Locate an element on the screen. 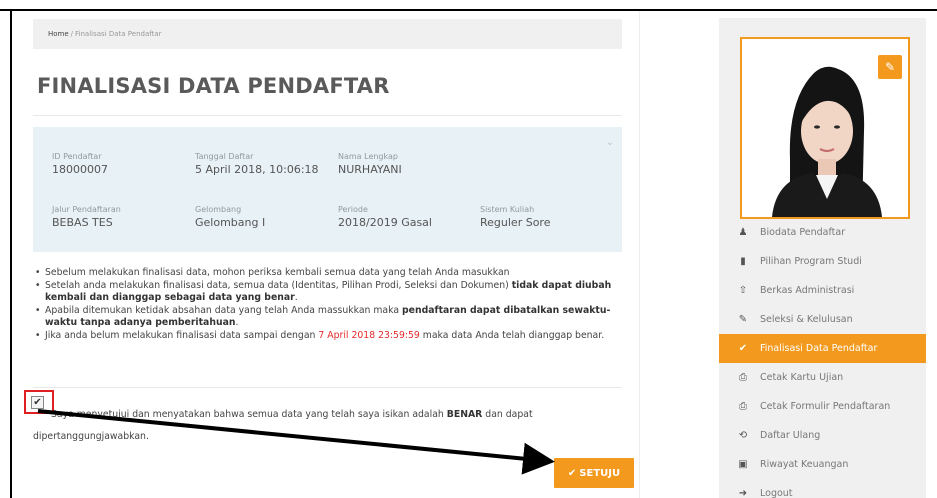  info-sistem: Sistem Kuliah Reguler Sore is located at coordinates (515, 217).